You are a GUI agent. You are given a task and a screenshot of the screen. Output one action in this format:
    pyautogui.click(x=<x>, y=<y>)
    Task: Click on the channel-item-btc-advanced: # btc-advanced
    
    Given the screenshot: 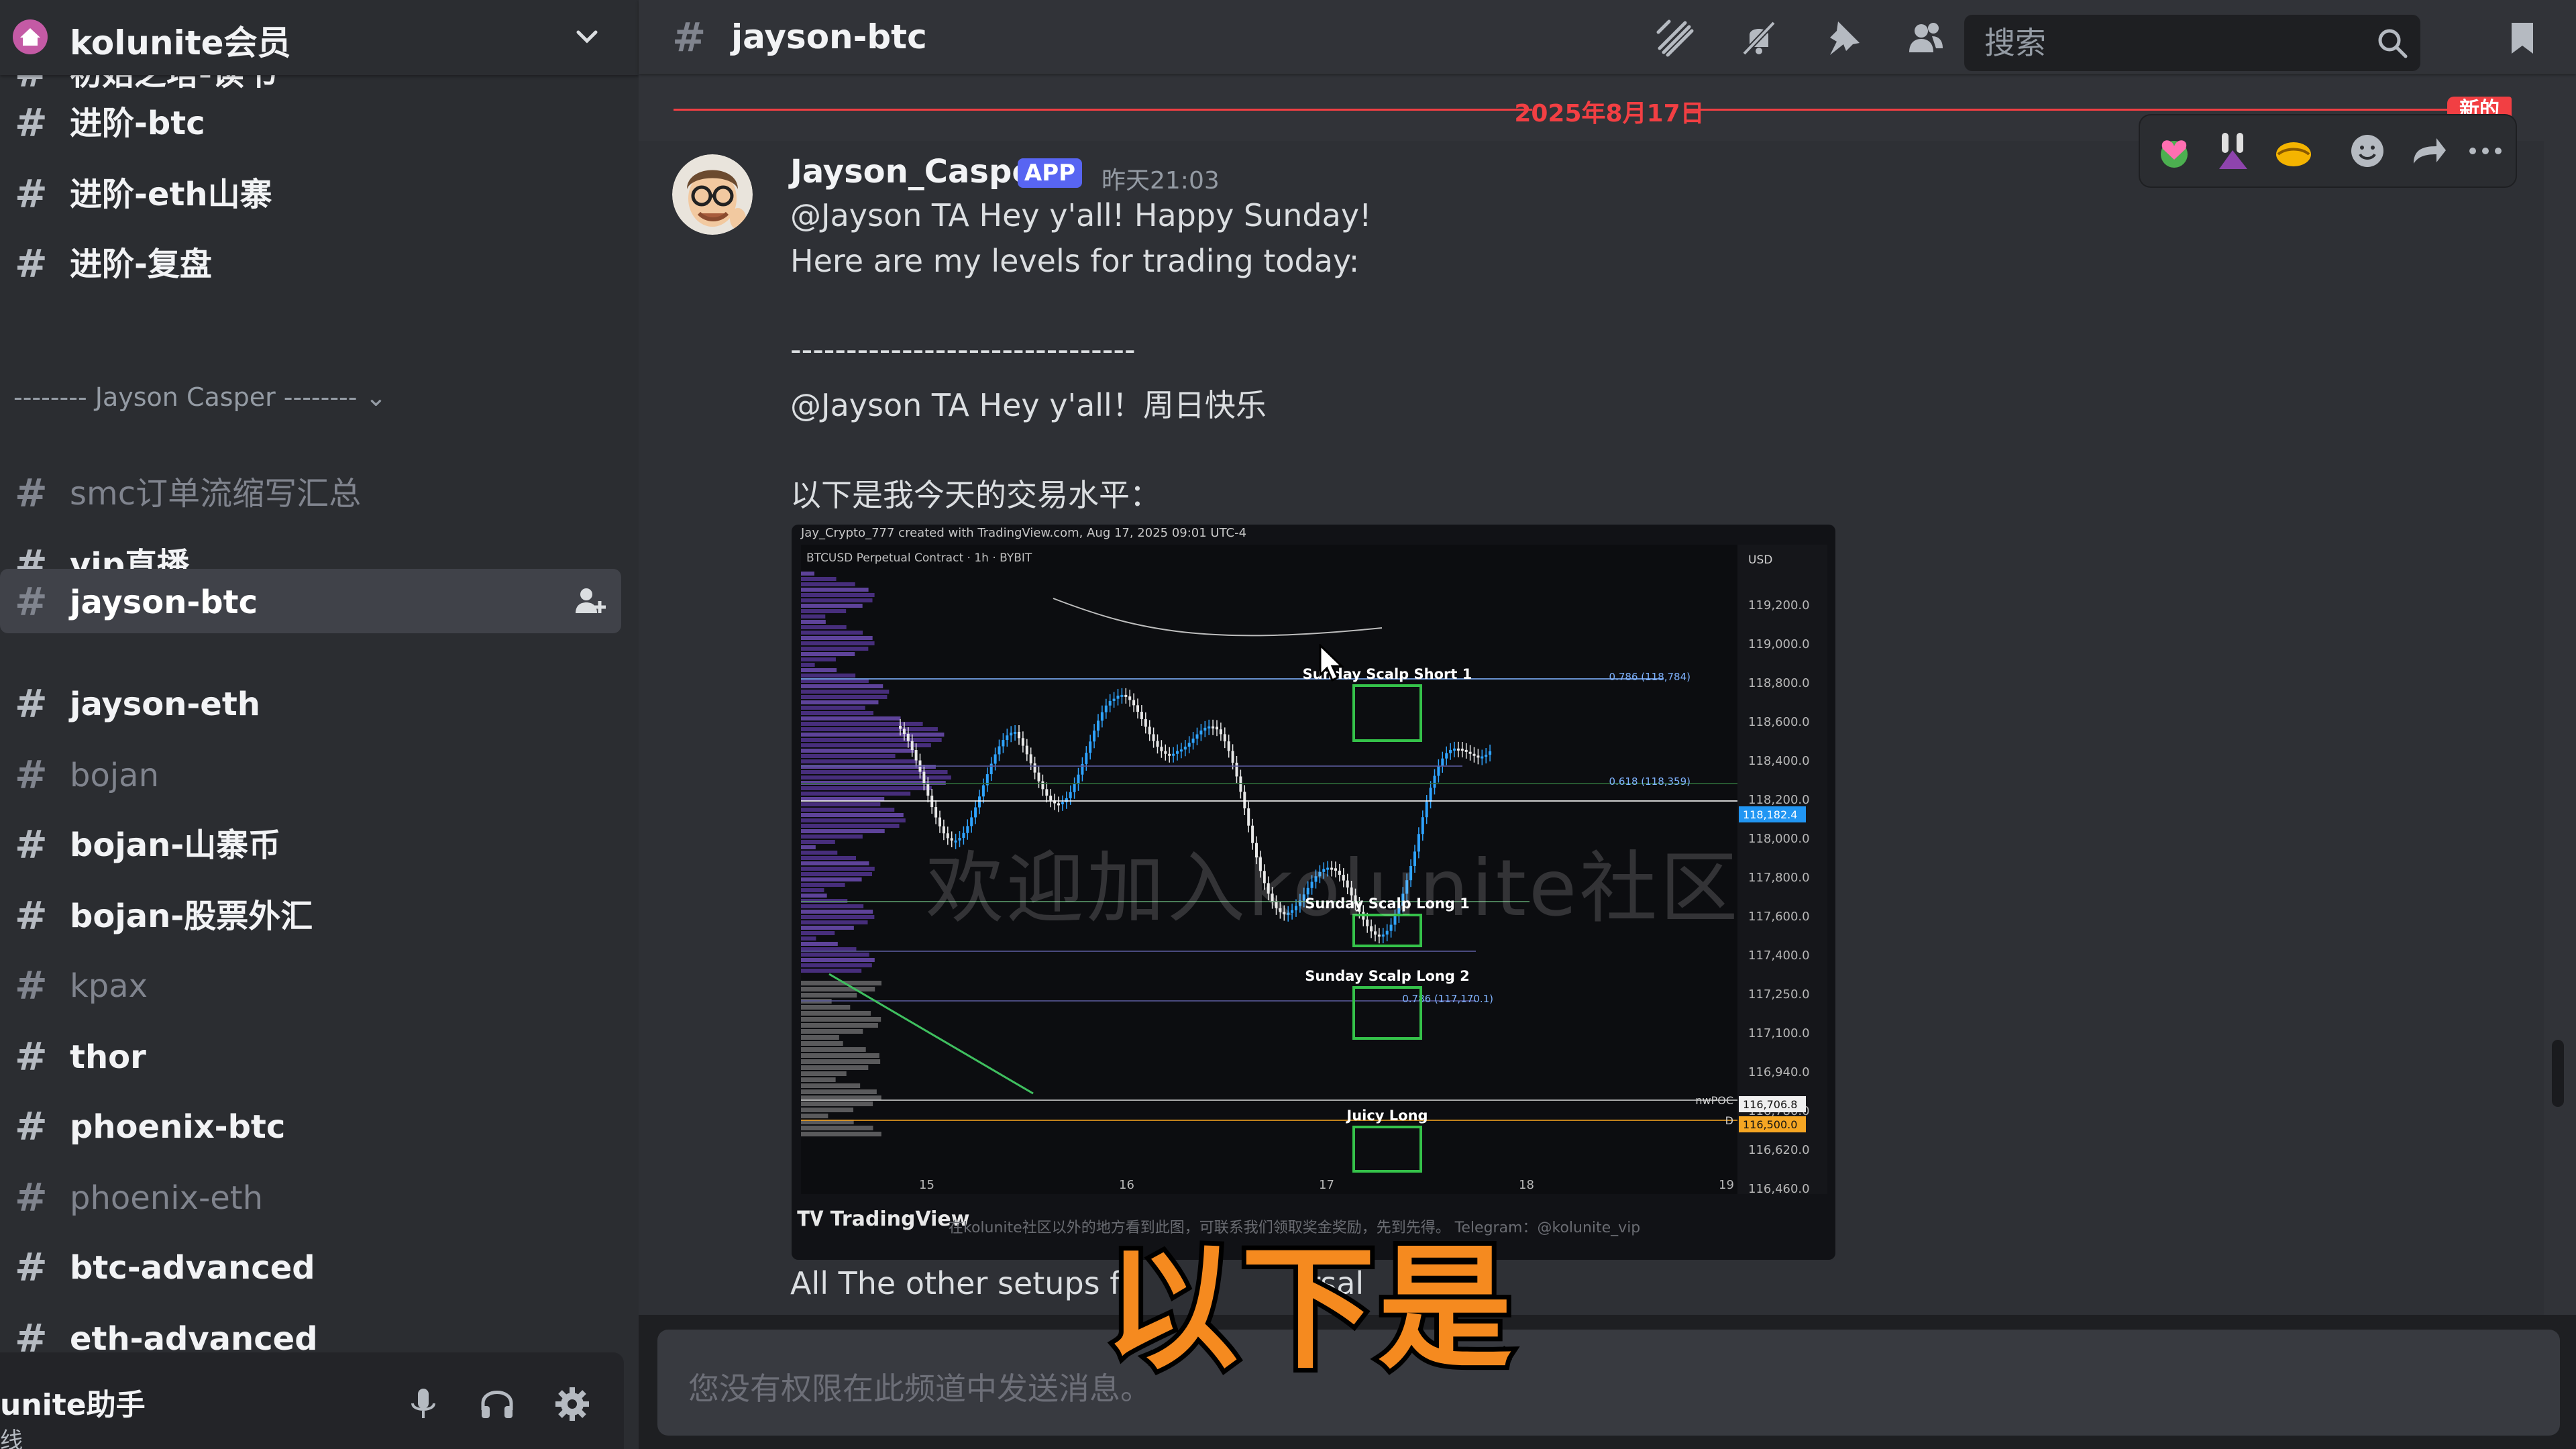 What is the action you would take?
    pyautogui.click(x=310, y=1266)
    